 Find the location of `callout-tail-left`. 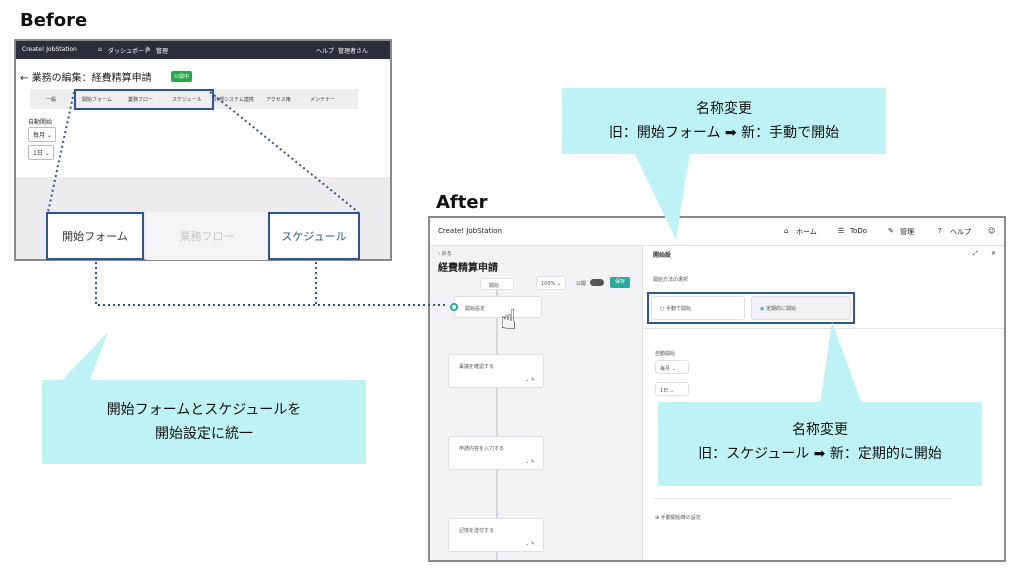

callout-tail-left is located at coordinates (85, 356).